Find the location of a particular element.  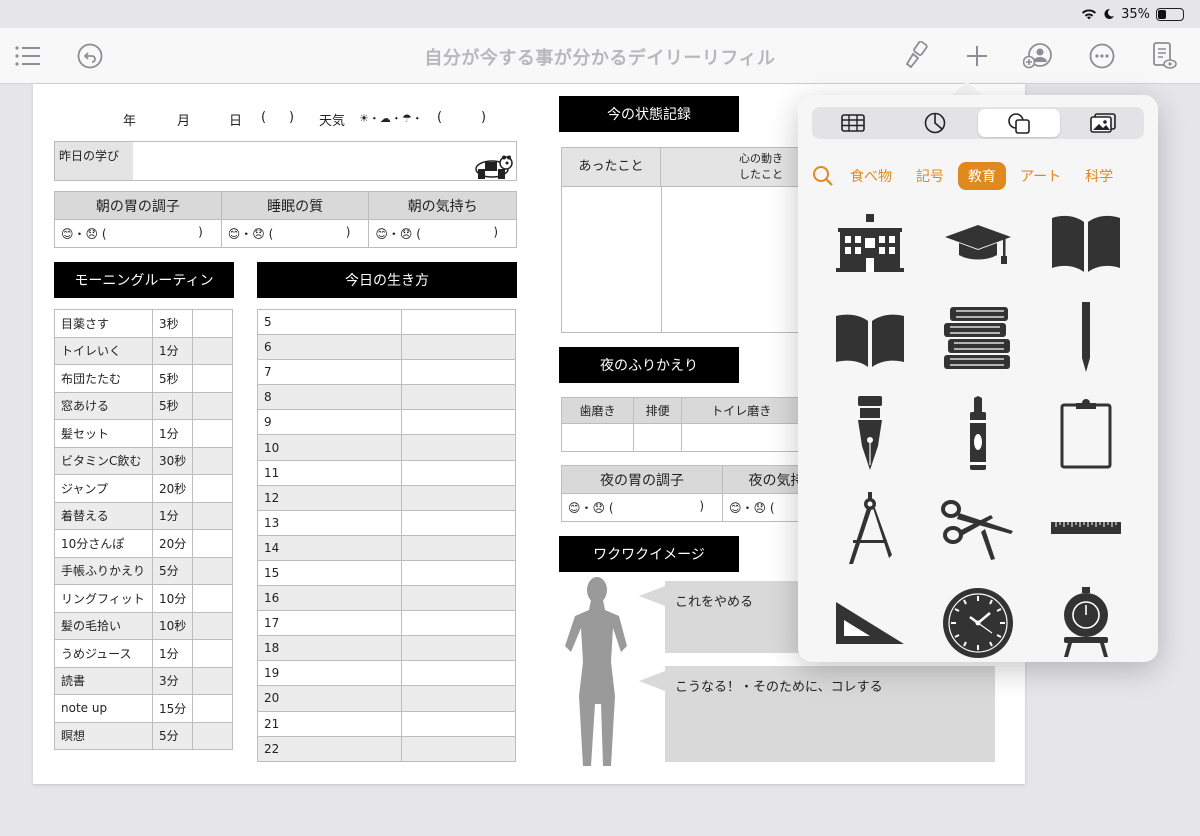

tab-chart is located at coordinates (935, 123).